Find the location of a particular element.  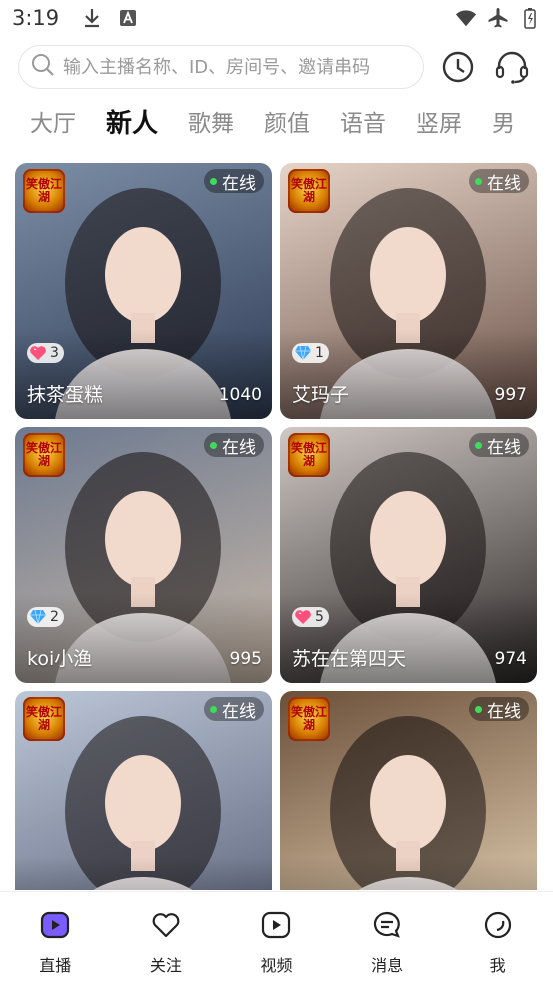

history-button is located at coordinates (458, 67).